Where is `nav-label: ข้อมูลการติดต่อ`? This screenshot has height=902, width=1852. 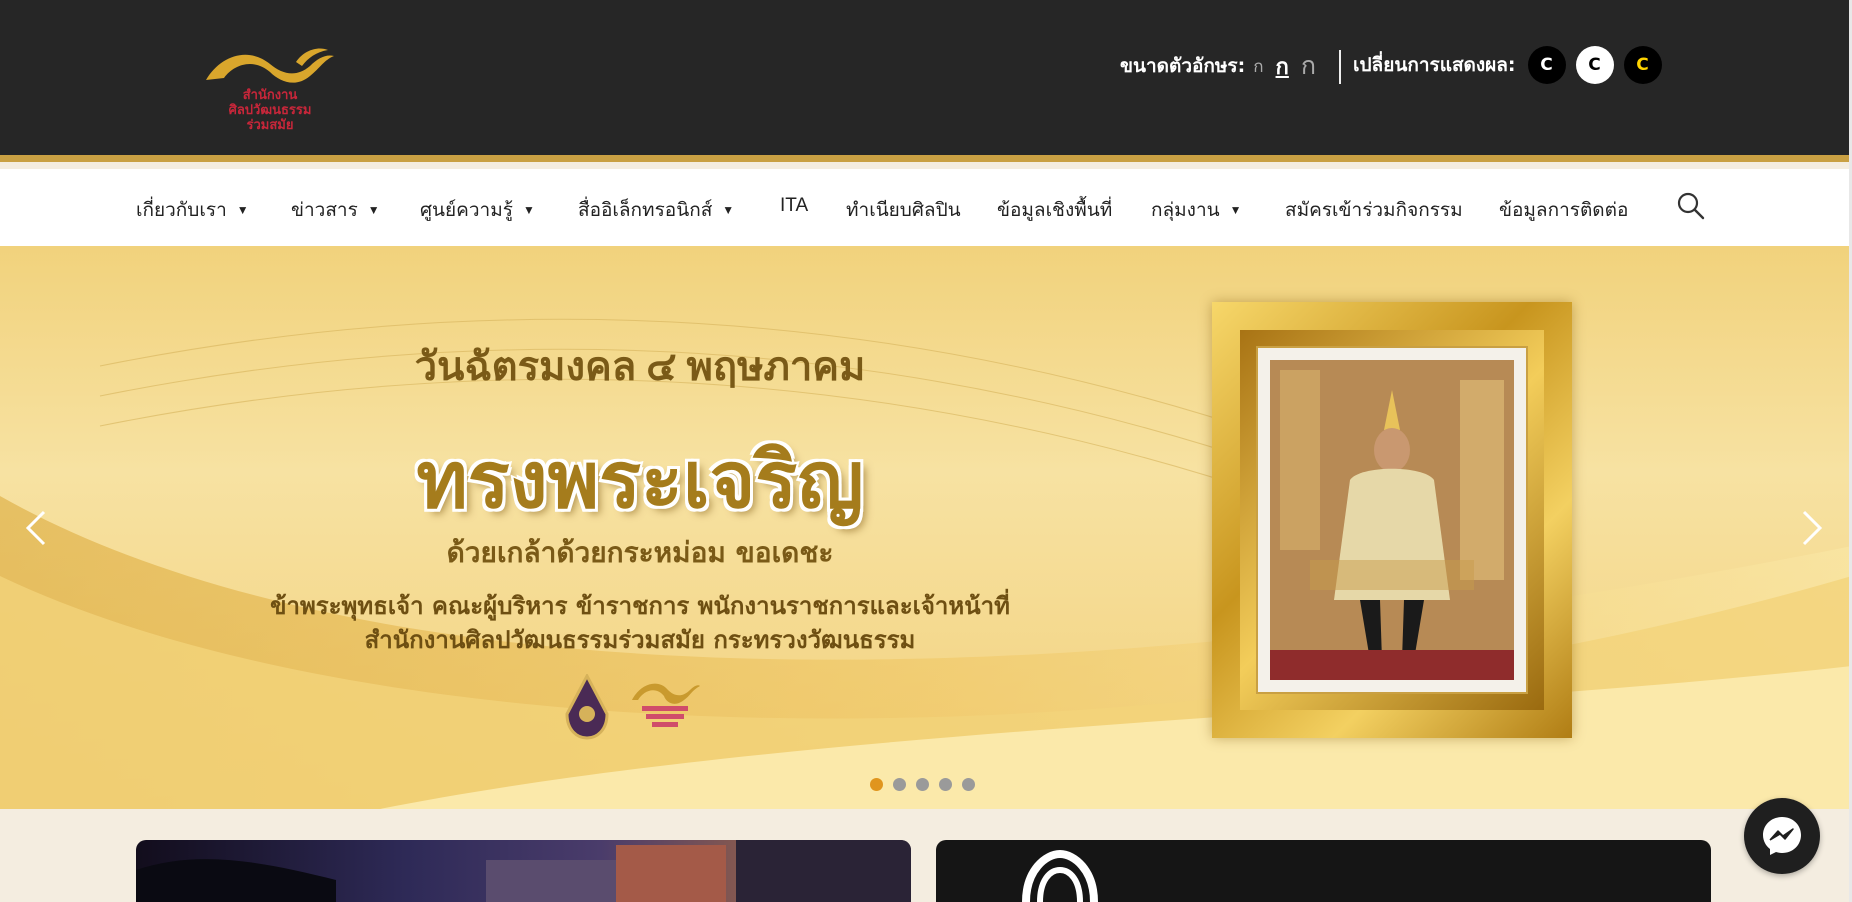
nav-label: ข้อมูลการติดต่อ is located at coordinates (1564, 210).